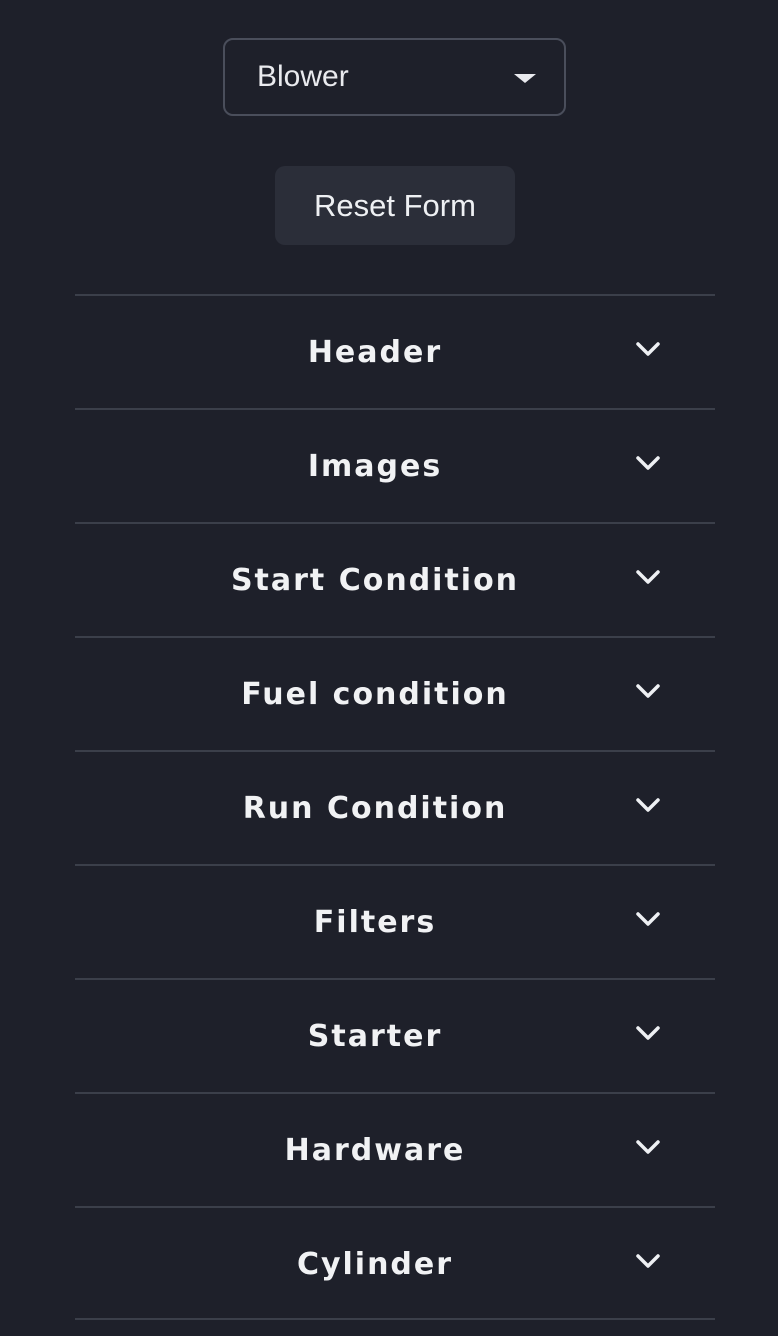 This screenshot has width=778, height=1336. Describe the element at coordinates (303, 76) in the screenshot. I see `select-value: Blower` at that location.